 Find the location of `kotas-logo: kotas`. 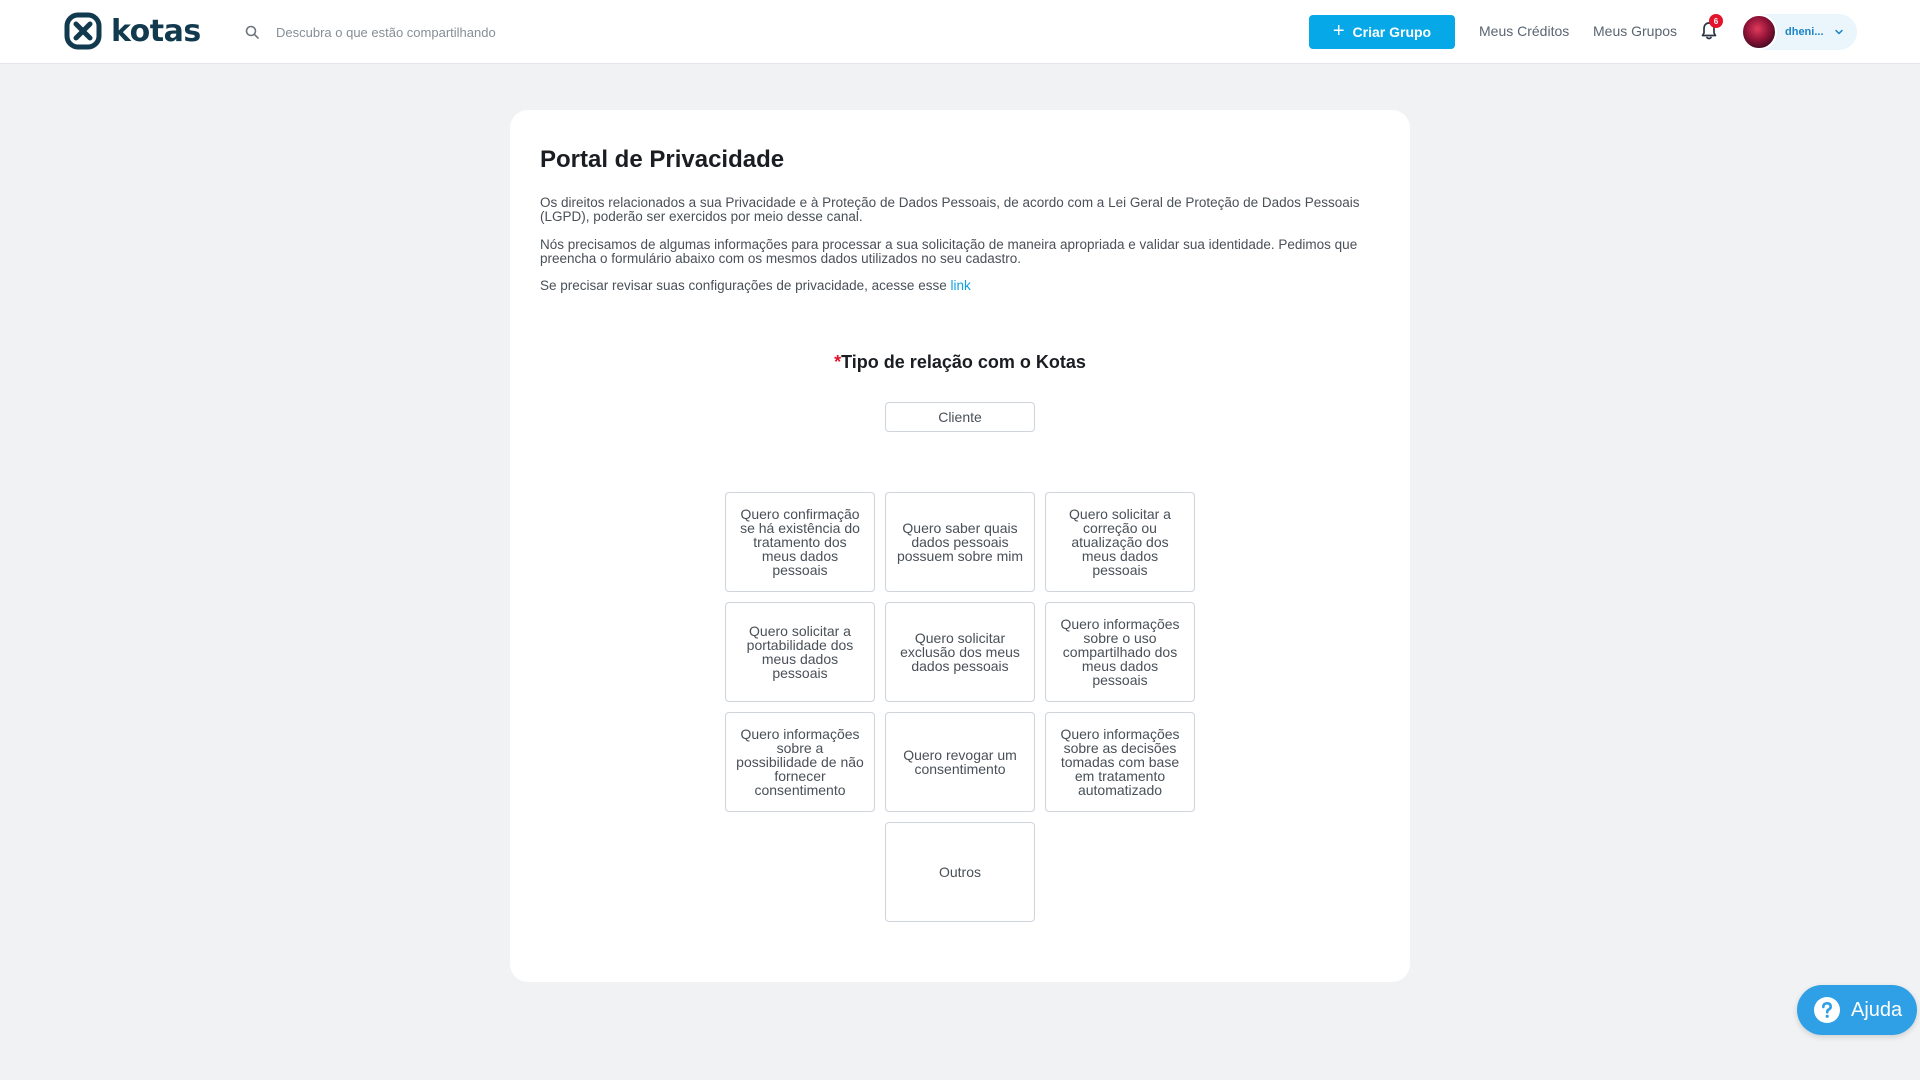

kotas-logo: kotas is located at coordinates (132, 31).